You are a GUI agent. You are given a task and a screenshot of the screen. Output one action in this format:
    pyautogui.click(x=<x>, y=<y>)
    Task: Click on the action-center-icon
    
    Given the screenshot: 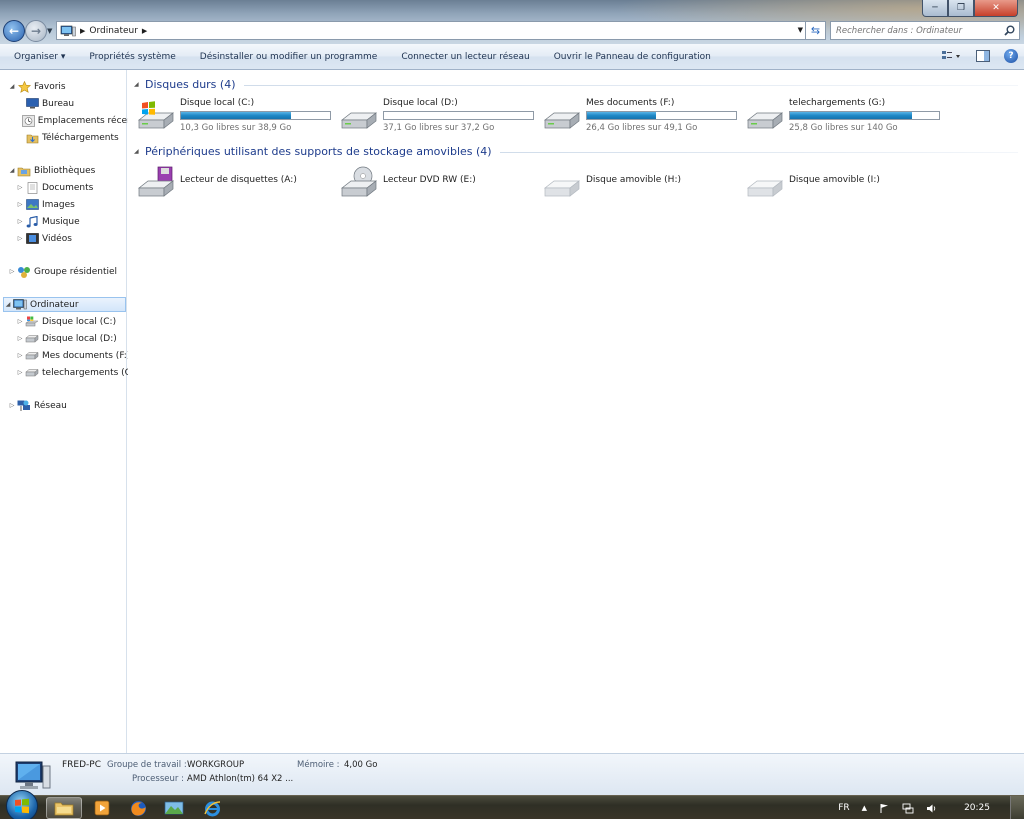 What is the action you would take?
    pyautogui.click(x=884, y=808)
    